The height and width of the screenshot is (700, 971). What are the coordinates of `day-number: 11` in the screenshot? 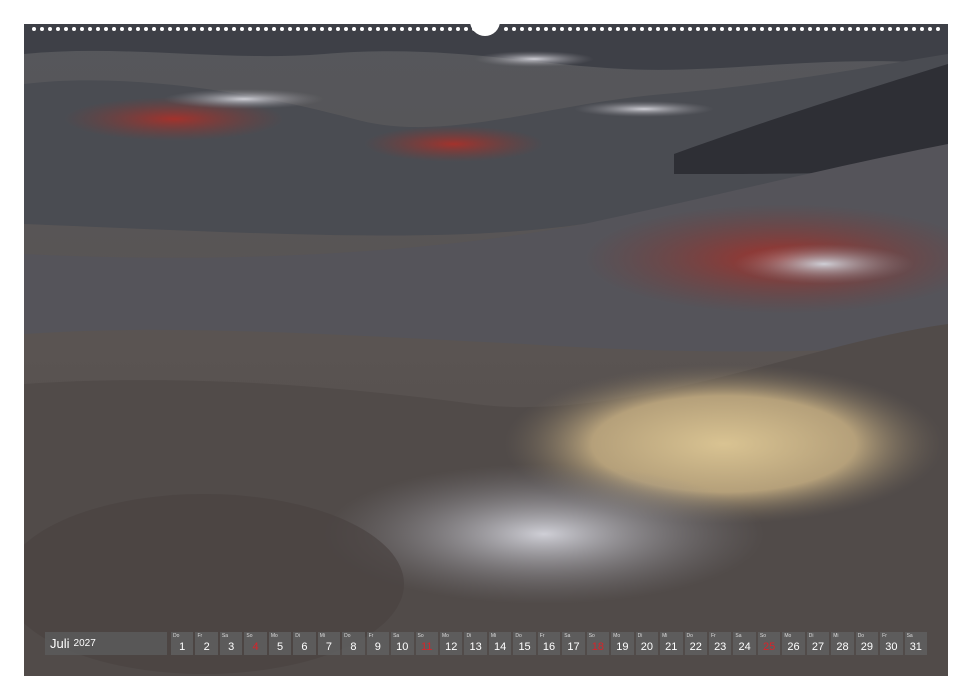 It's located at (427, 647).